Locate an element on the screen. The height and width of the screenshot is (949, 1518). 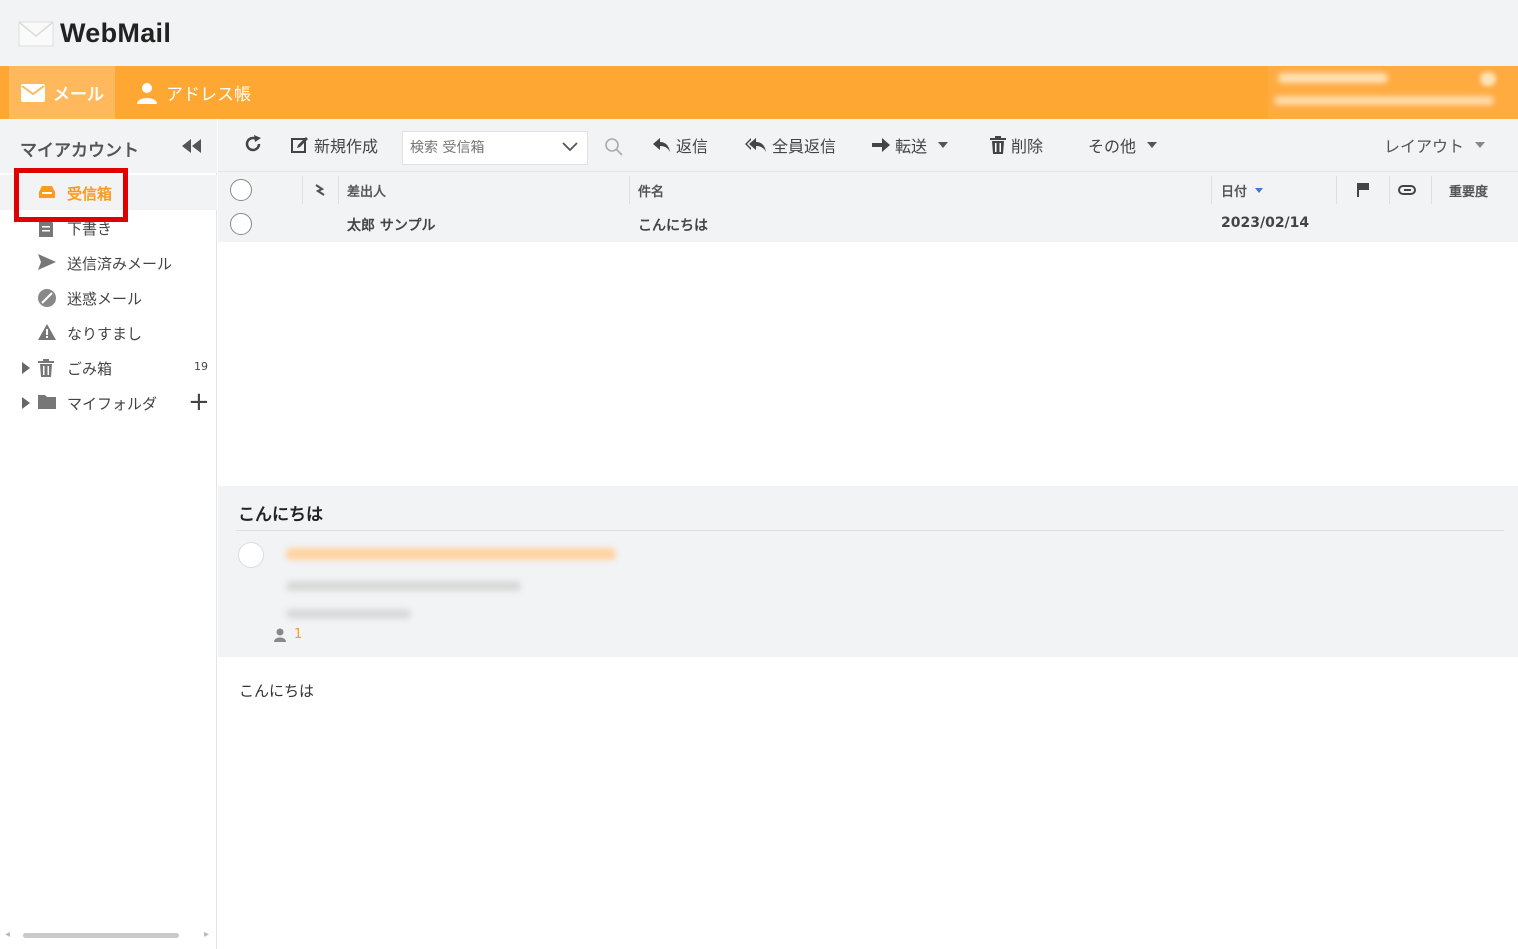
delete-button: 削除 is located at coordinates (1016, 145).